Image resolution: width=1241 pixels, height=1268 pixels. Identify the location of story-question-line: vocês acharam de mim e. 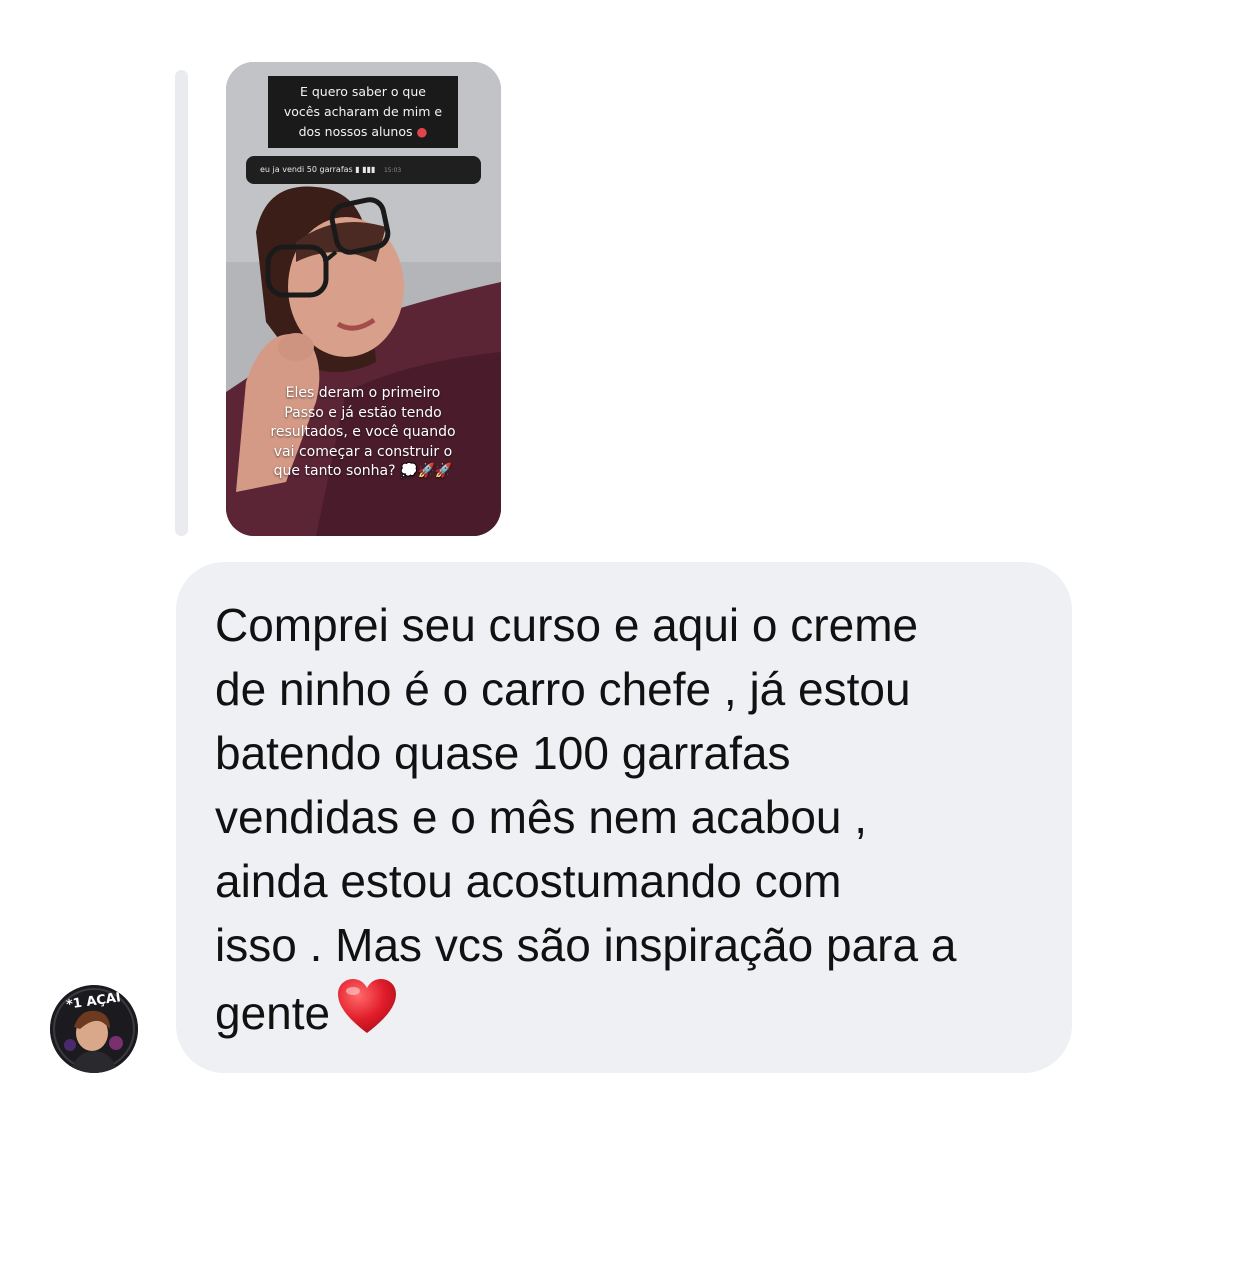
(363, 111).